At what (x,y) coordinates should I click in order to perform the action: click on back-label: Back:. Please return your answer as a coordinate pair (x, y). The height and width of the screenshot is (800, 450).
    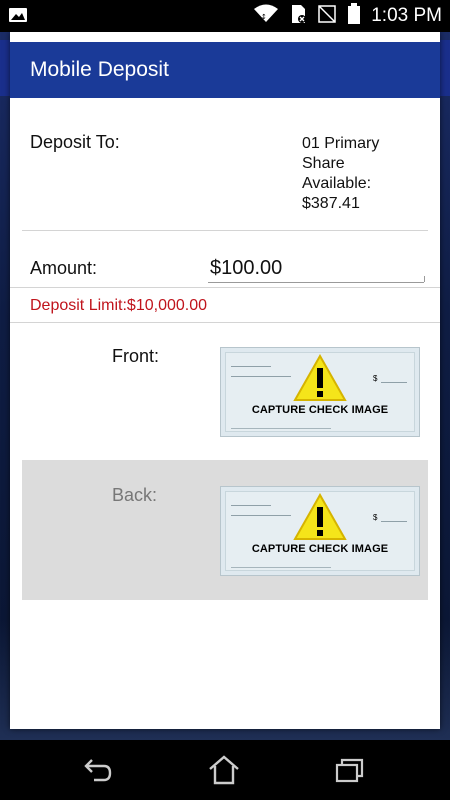
    Looking at the image, I should click on (135, 495).